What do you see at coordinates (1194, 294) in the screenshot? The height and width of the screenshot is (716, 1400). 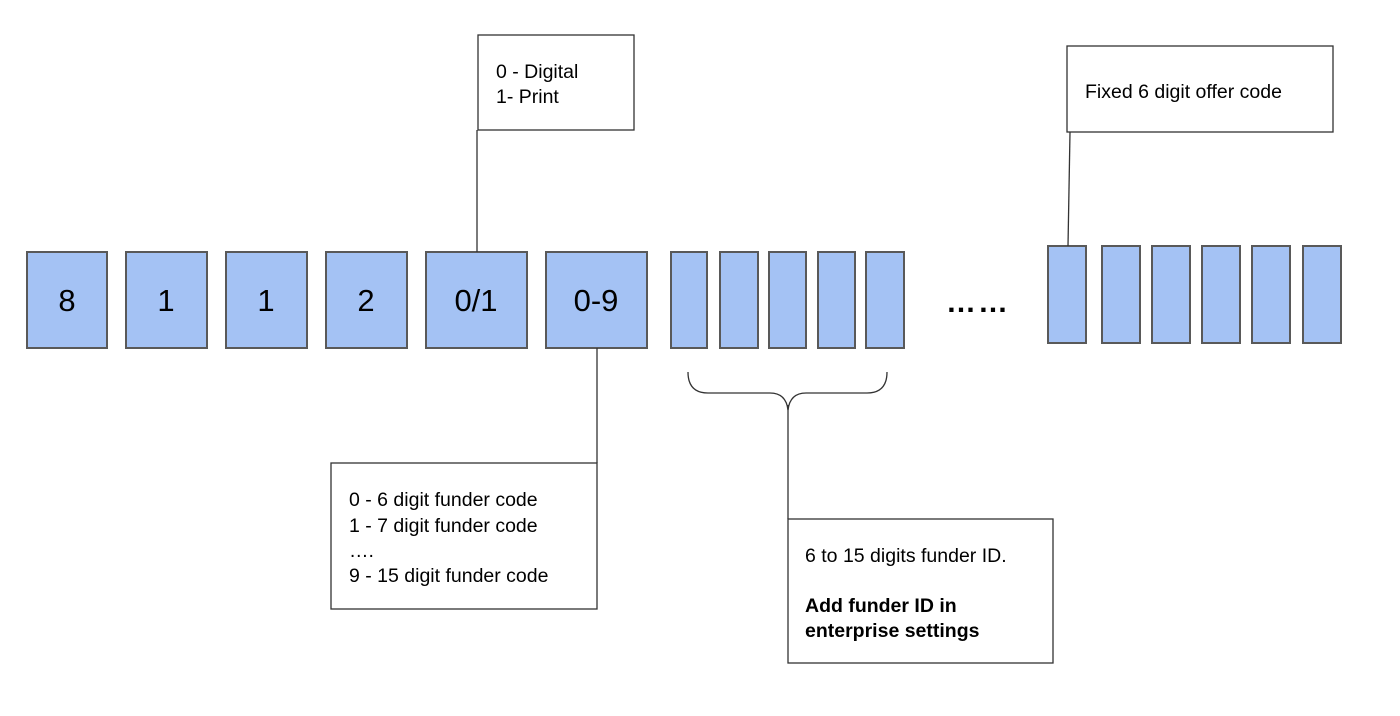 I see `offer-code-cells` at bounding box center [1194, 294].